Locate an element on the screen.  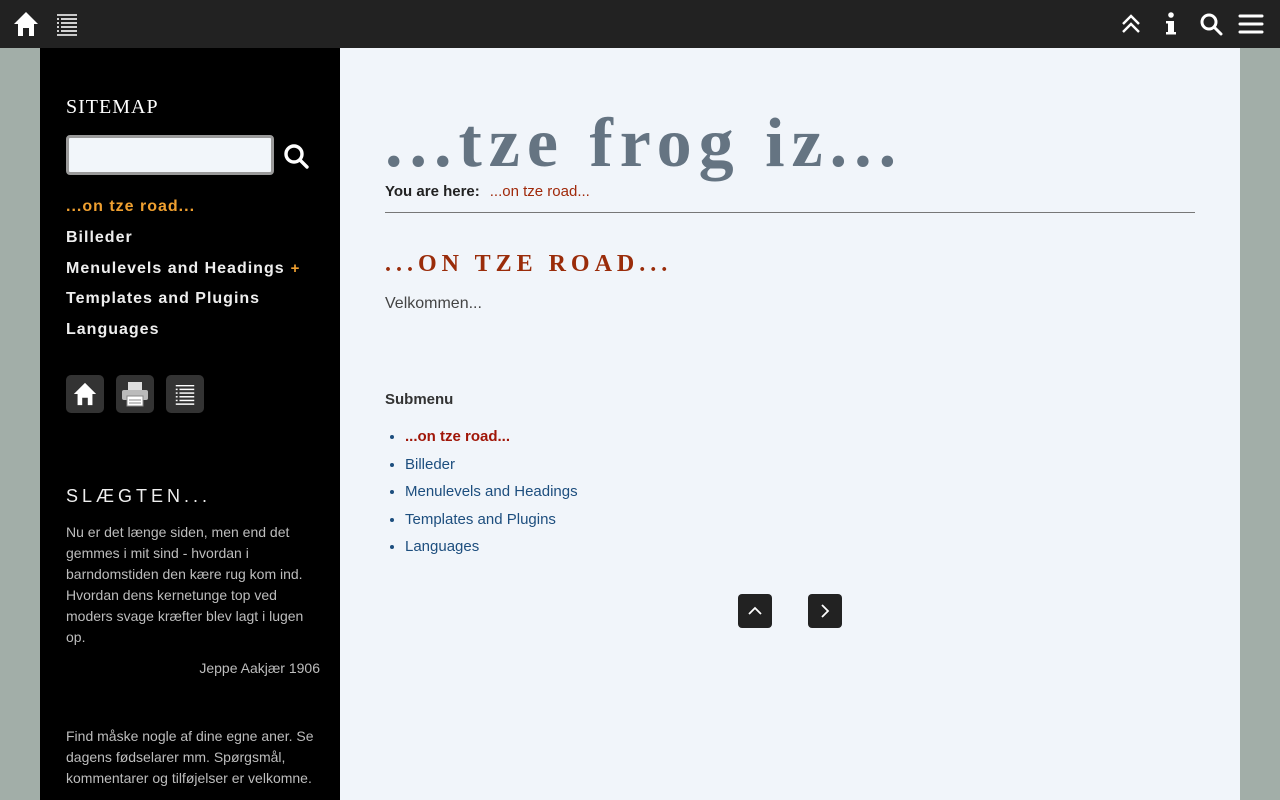
sidebar-item-label: Billeder is located at coordinates (99, 238).